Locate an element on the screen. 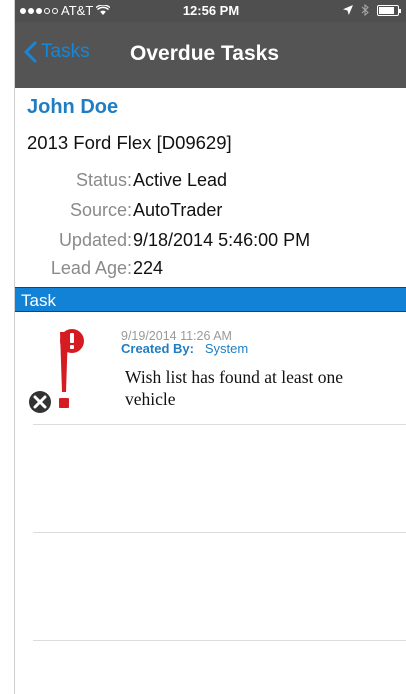 This screenshot has width=406, height=694. back-button-label: Tasks is located at coordinates (65, 51).